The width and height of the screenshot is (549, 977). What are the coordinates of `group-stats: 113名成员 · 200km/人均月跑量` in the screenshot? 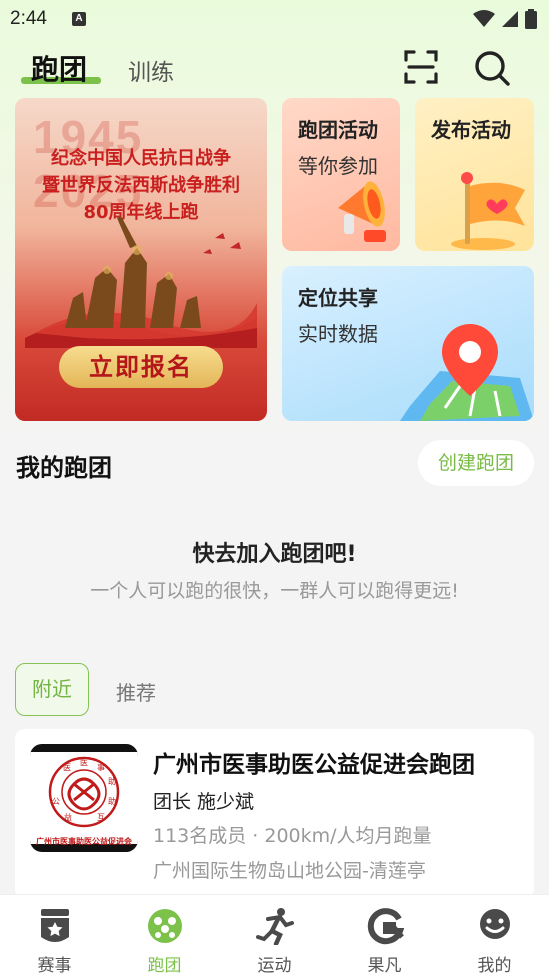 It's located at (292, 836).